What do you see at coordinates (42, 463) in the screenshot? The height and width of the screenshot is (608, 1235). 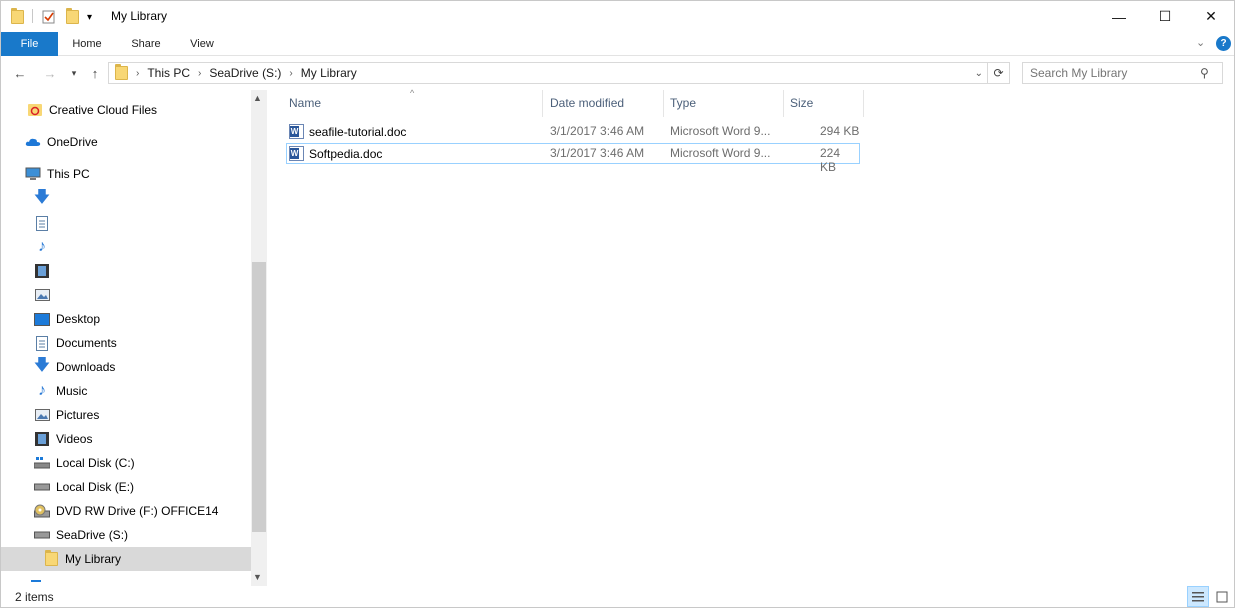 I see `system-drive-icon` at bounding box center [42, 463].